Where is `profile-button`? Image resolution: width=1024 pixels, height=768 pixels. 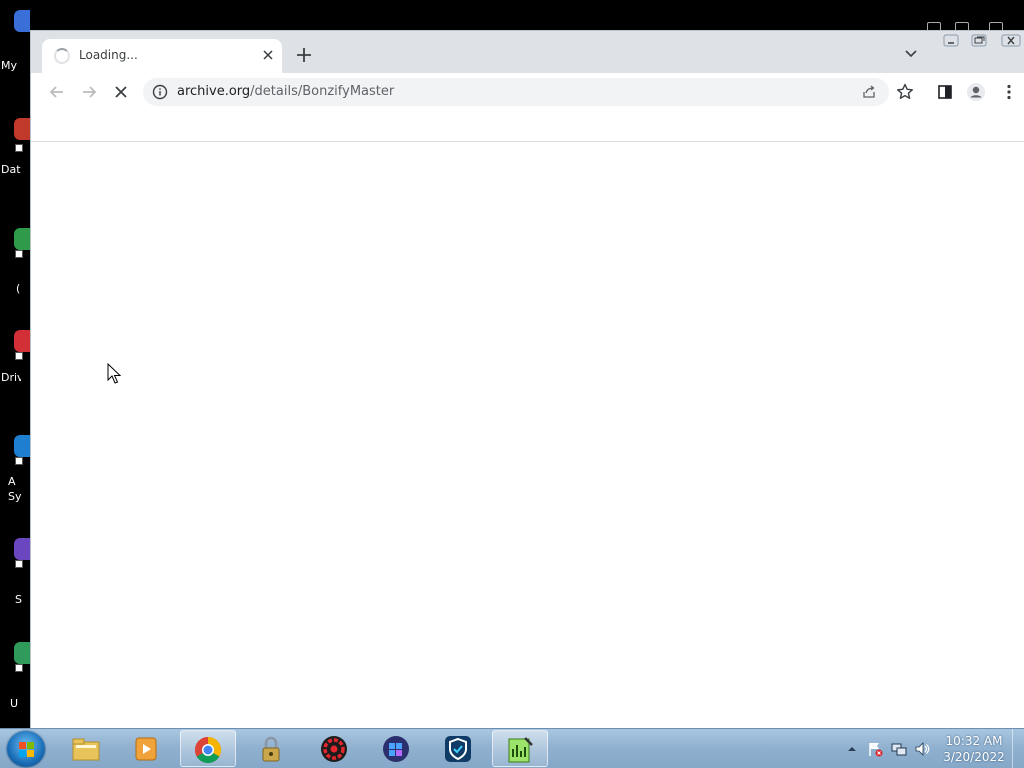
profile-button is located at coordinates (976, 92).